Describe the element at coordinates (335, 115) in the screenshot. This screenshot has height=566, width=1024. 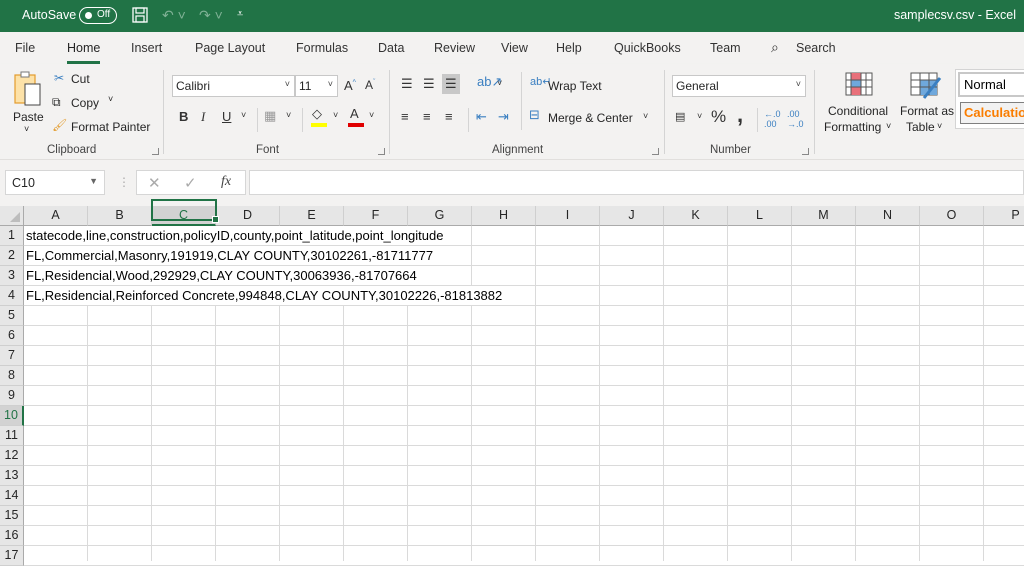
I see `fill-color-dropdown-icon: ˅` at that location.